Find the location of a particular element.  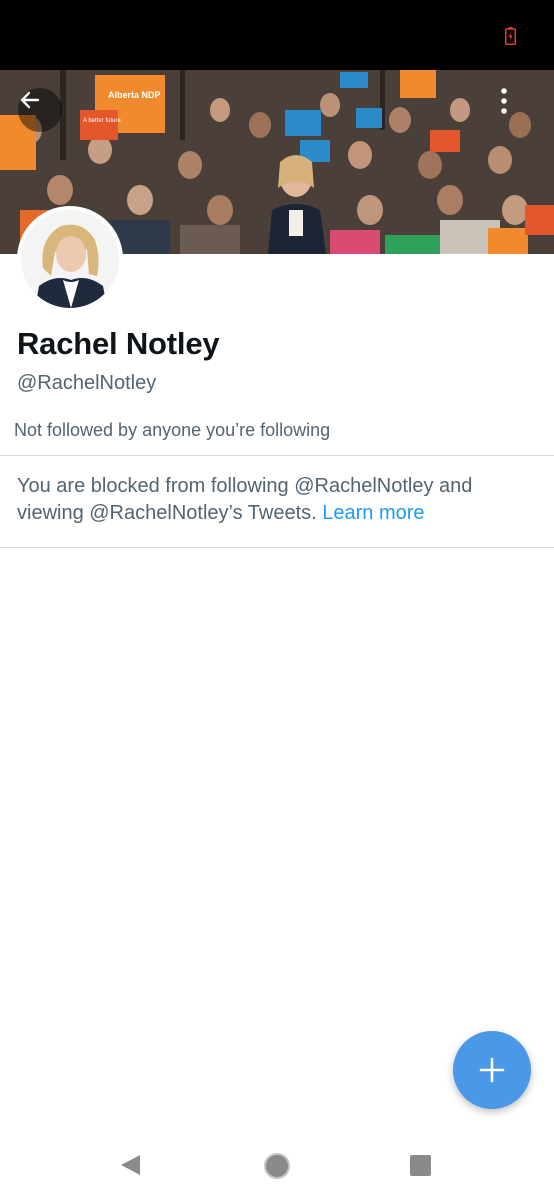

avatar is located at coordinates (70, 259).